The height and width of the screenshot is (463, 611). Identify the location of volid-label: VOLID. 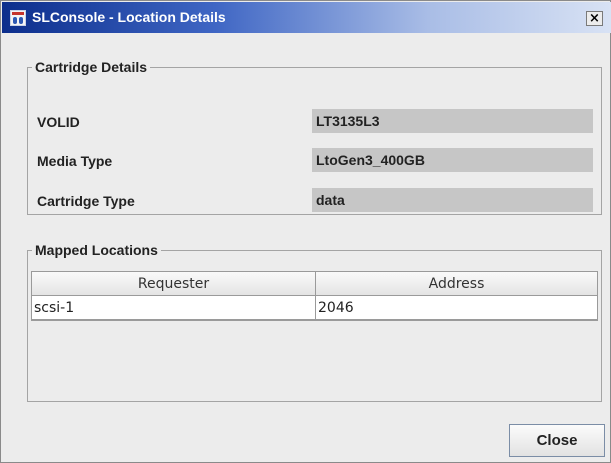
(58, 122).